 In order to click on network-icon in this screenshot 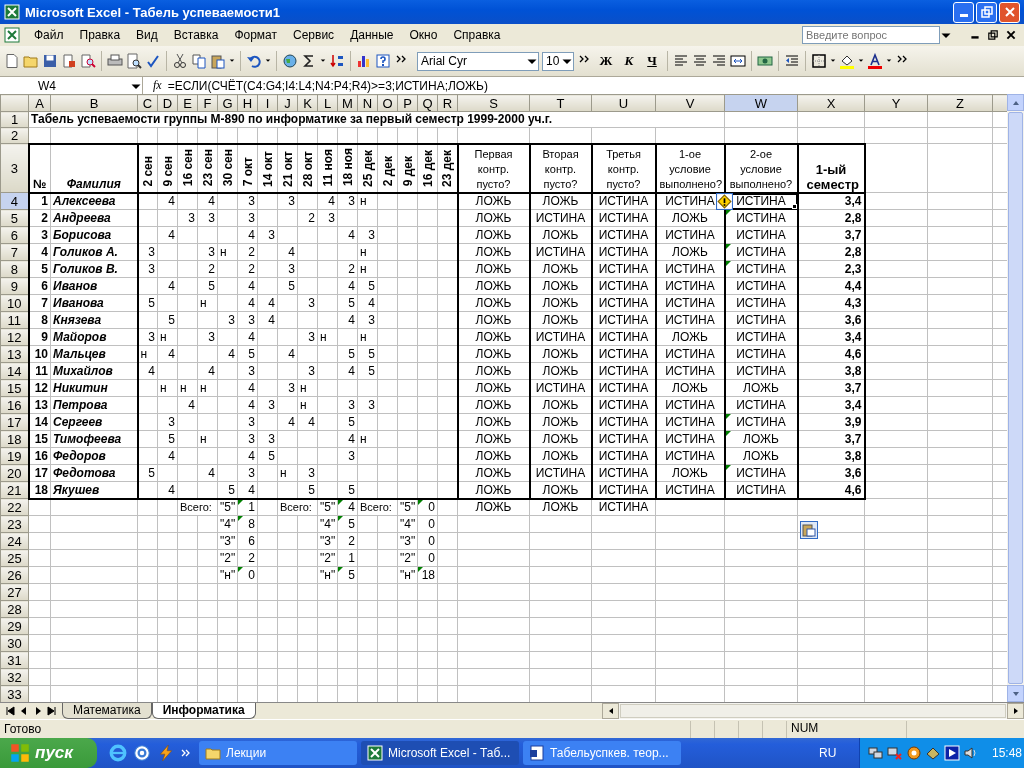, I will do `click(876, 753)`.